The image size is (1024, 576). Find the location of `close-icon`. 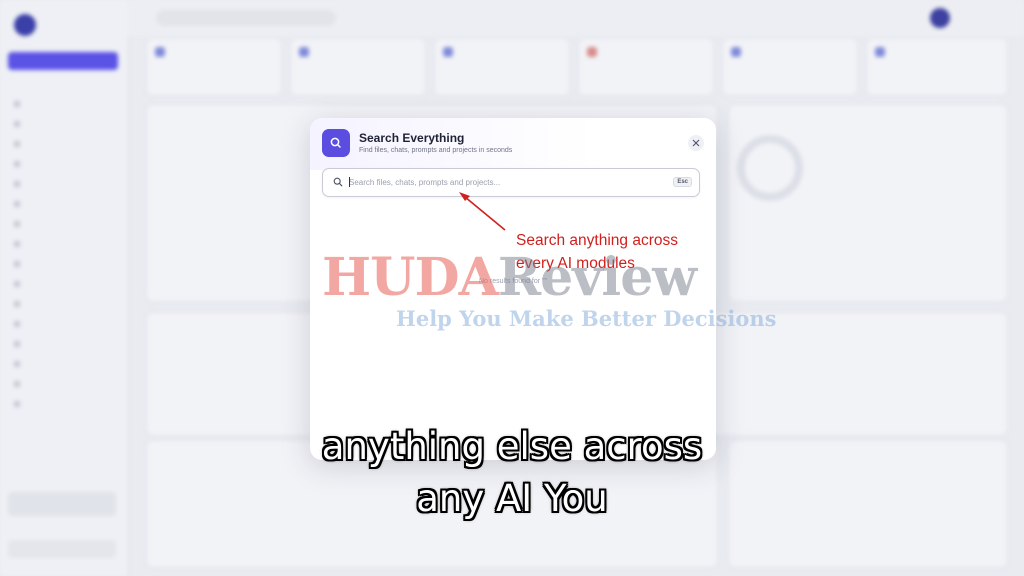

close-icon is located at coordinates (696, 143).